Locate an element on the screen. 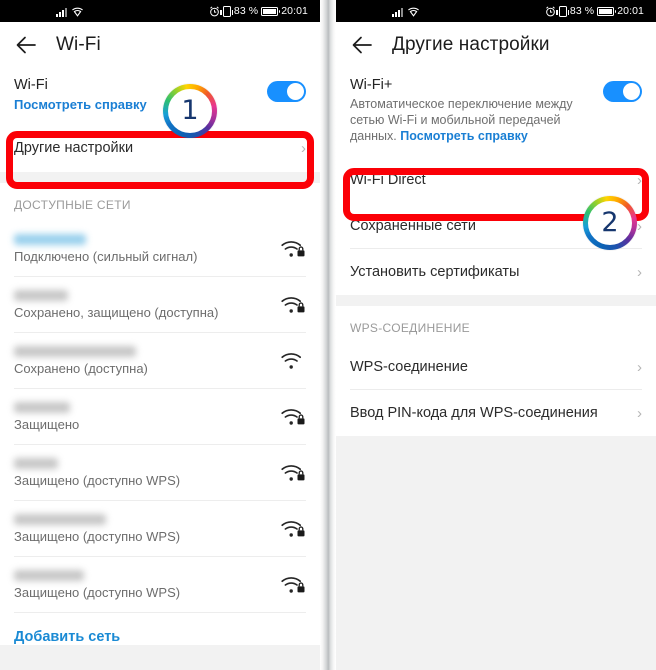 This screenshot has width=656, height=670. right-app-bar: Другие настройки is located at coordinates (496, 45).